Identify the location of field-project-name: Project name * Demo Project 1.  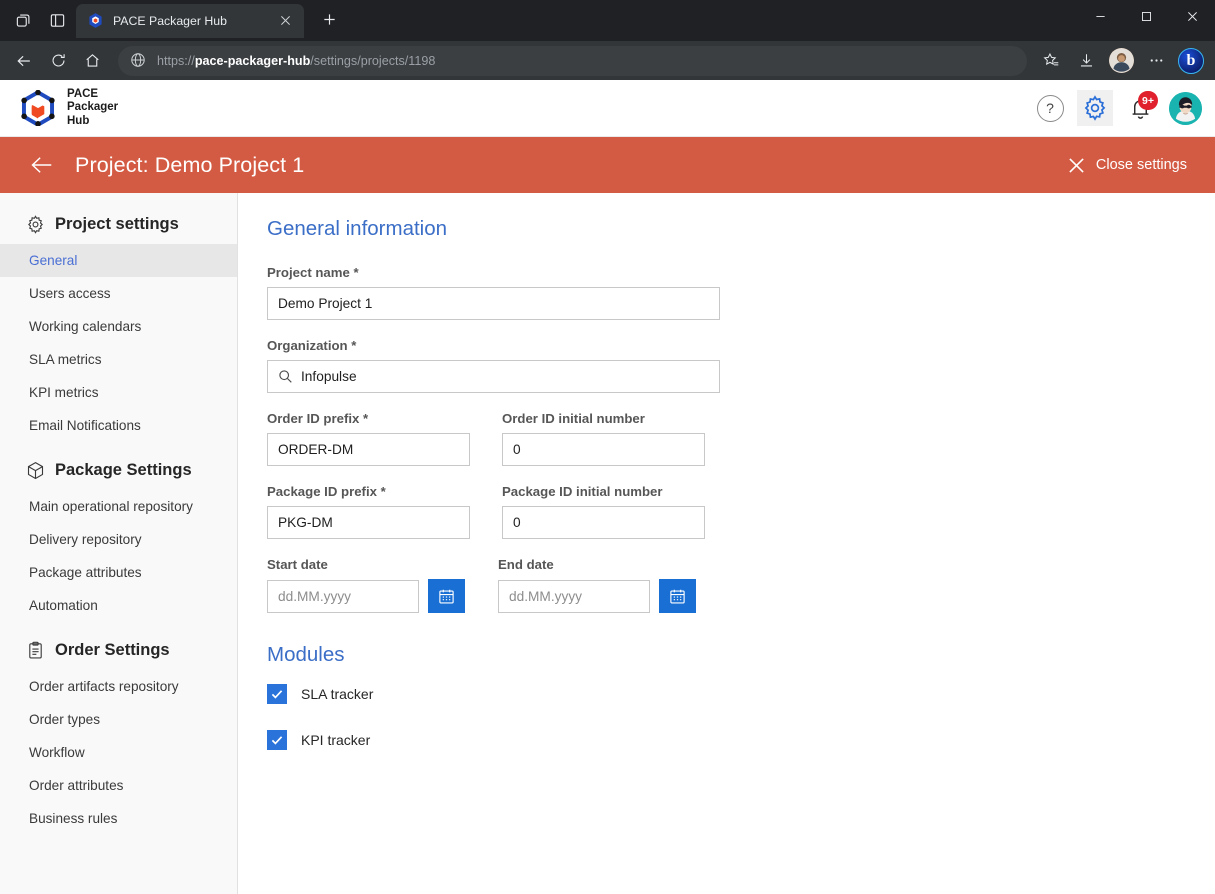
(493, 292).